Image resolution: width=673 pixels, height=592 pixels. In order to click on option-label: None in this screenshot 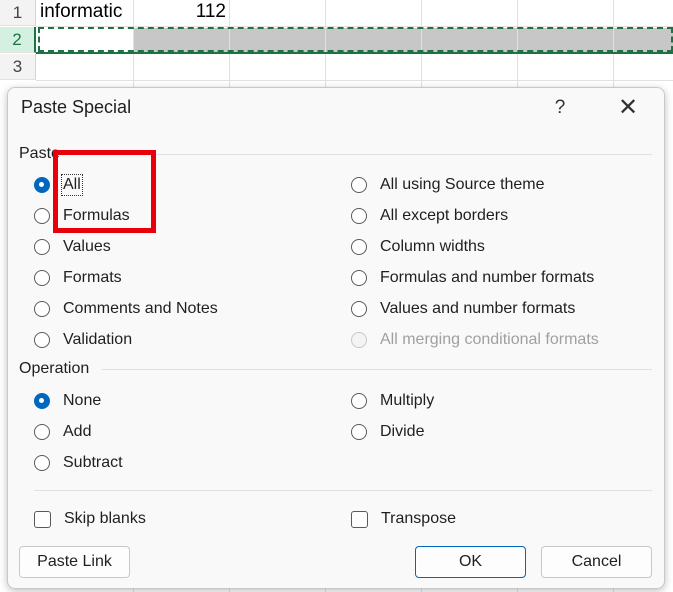, I will do `click(82, 400)`.